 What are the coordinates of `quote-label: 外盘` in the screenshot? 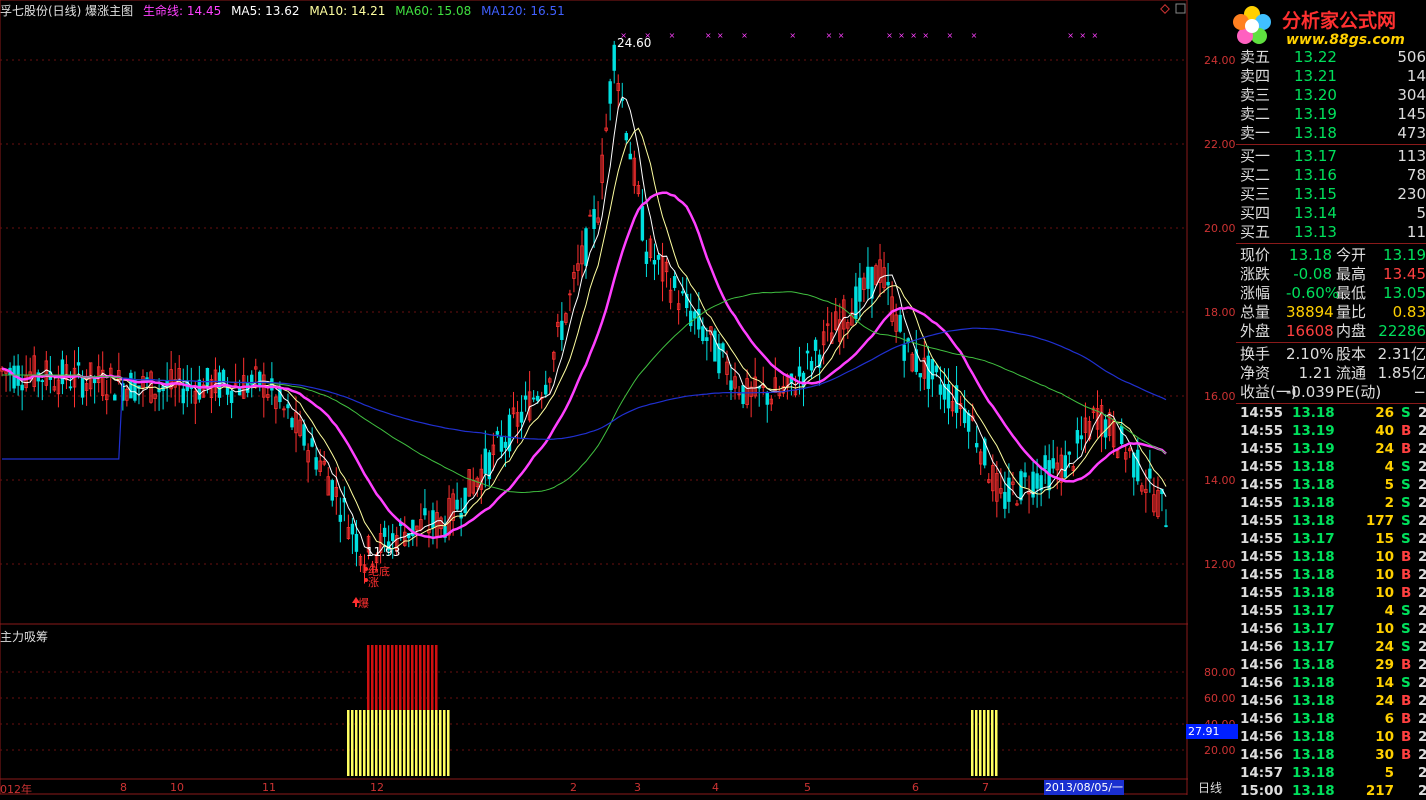 It's located at (1255, 331).